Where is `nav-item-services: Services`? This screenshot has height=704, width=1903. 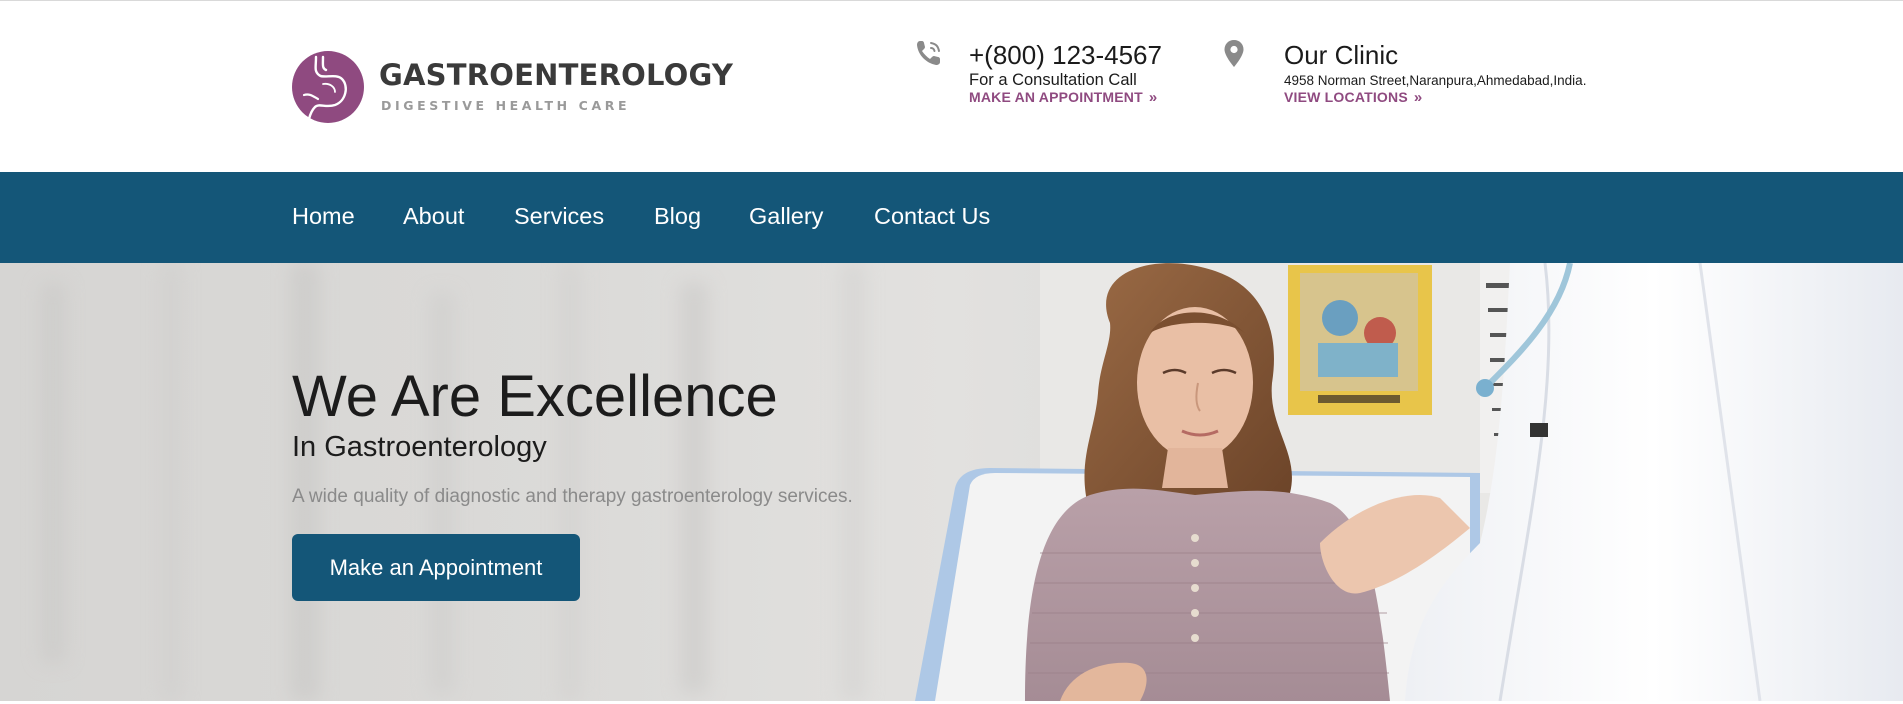
nav-item-services: Services is located at coordinates (559, 216).